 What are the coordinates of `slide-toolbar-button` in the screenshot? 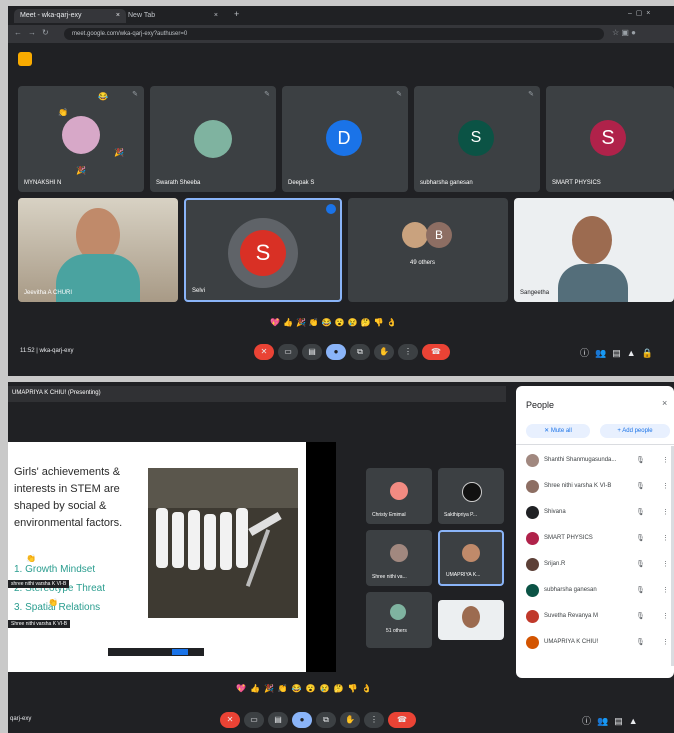 It's located at (180, 652).